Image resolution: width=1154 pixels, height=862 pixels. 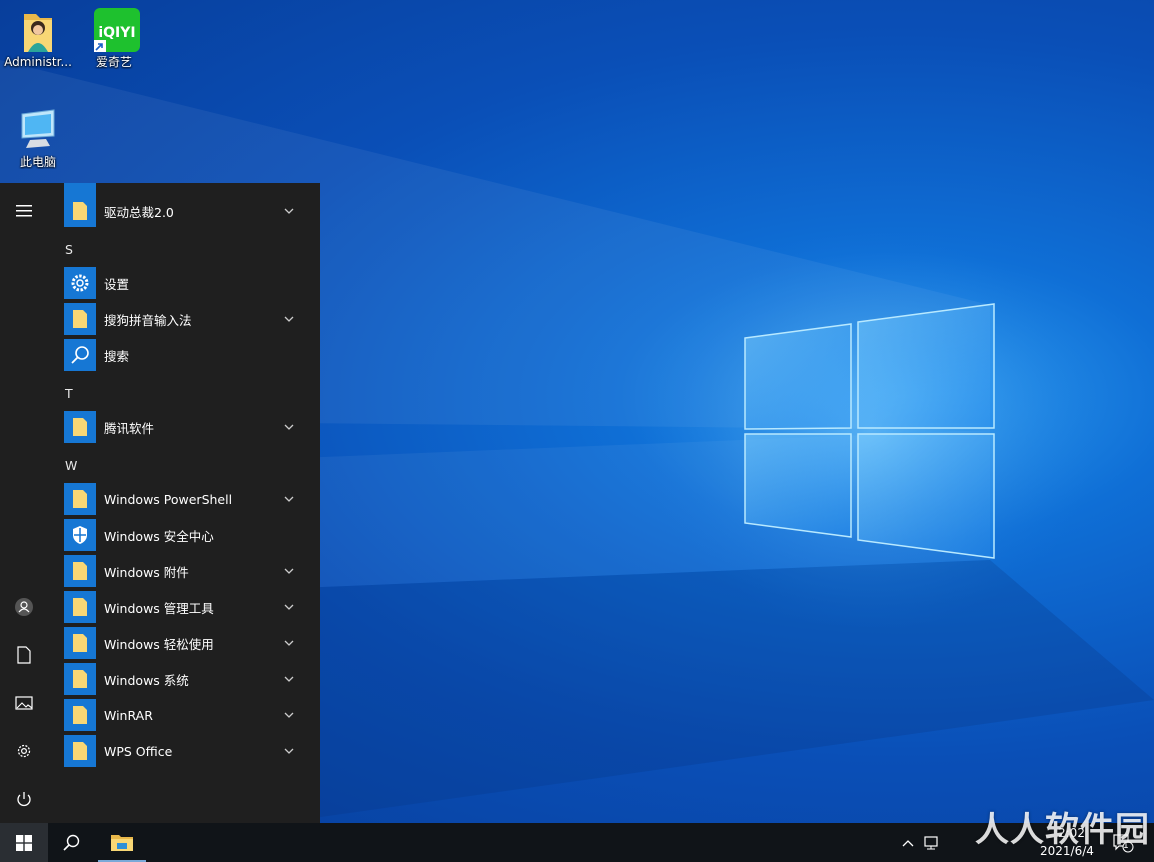 I want to click on desktop-icon-label: 爱奇艺, so click(x=113, y=62).